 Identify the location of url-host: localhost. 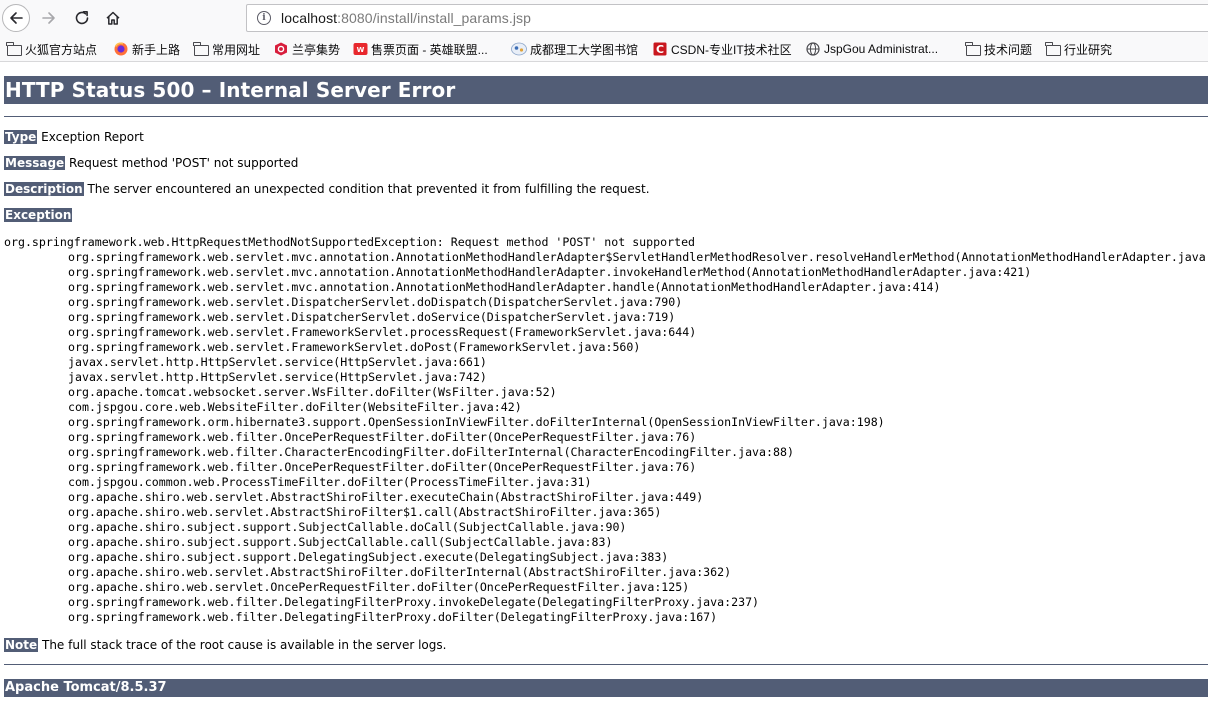
(309, 18).